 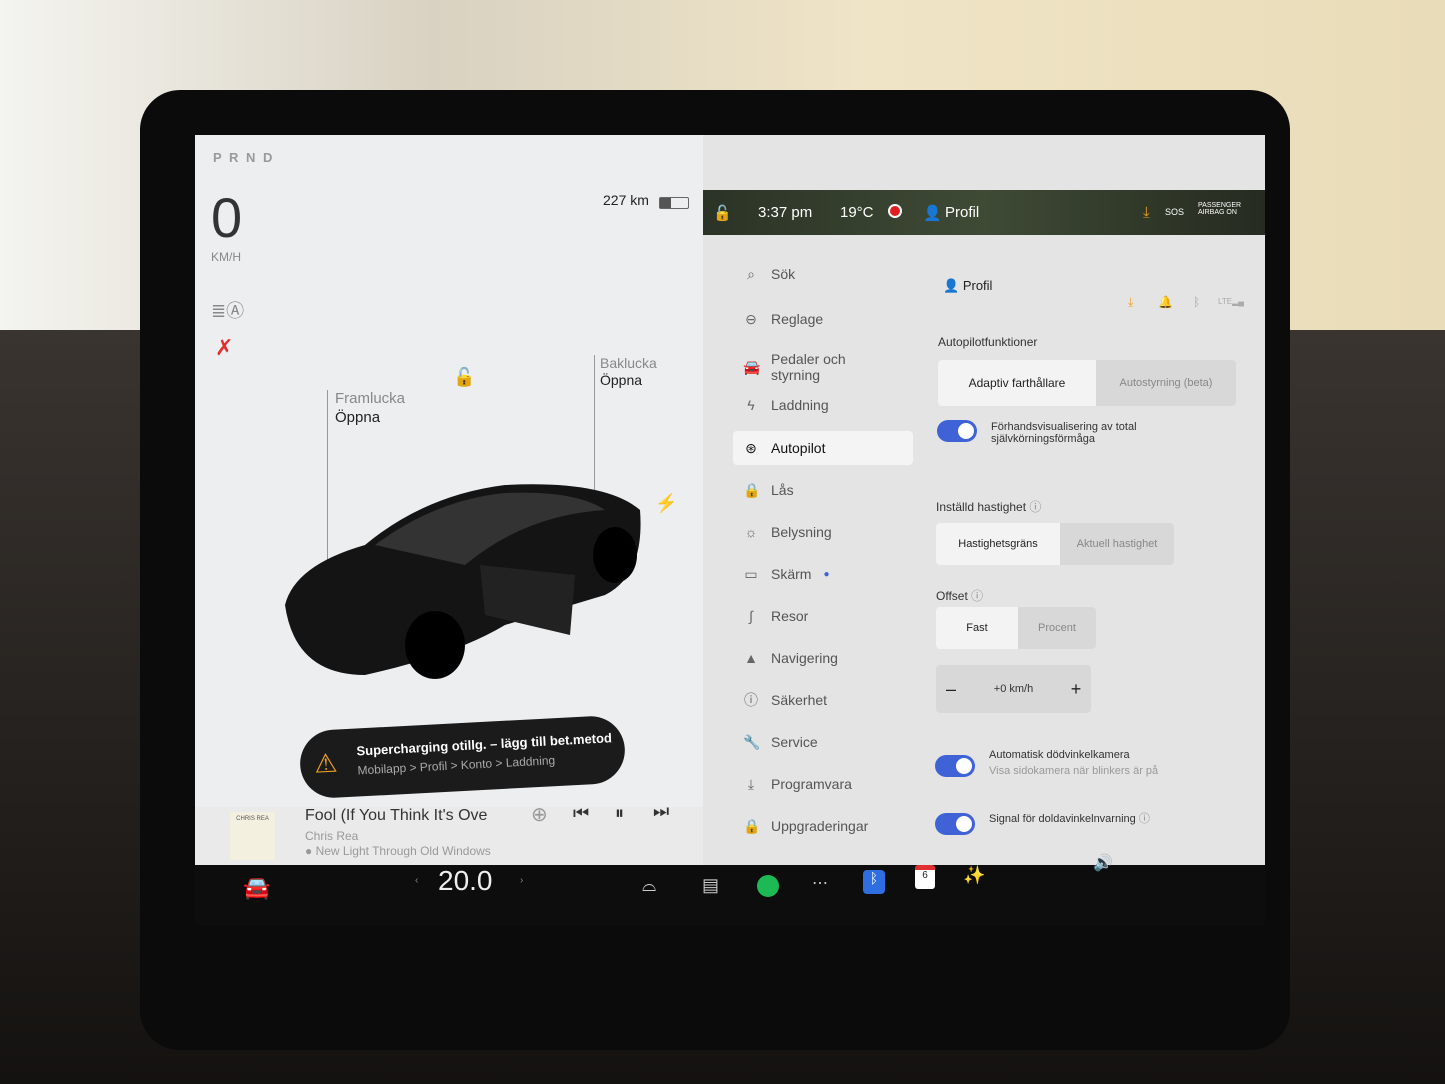 What do you see at coordinates (332, 836) in the screenshot?
I see `track-artist: Chris Rea` at bounding box center [332, 836].